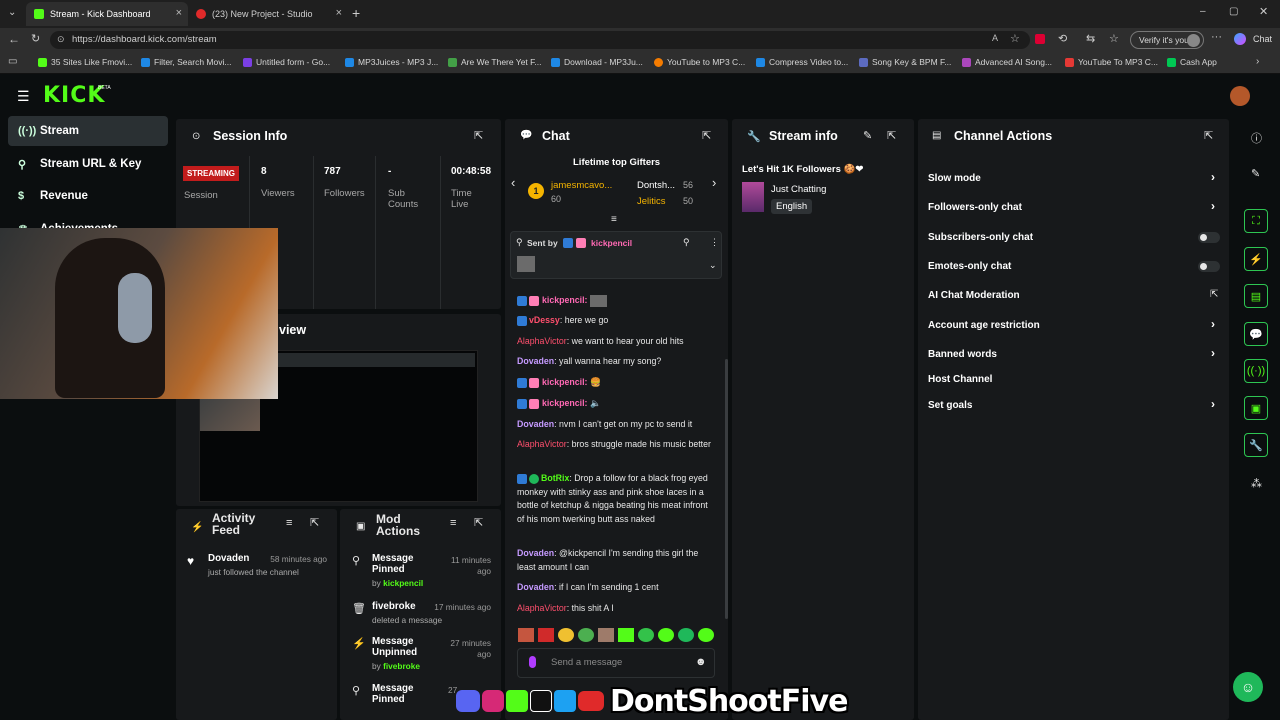 This screenshot has width=1280, height=720. What do you see at coordinates (1062, 38) in the screenshot?
I see `extensions-icon: ⟲` at bounding box center [1062, 38].